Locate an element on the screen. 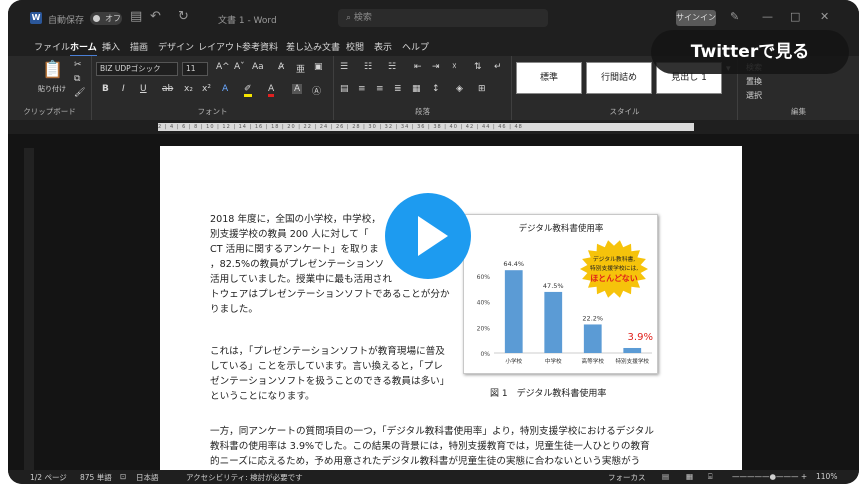 Image resolution: width=867 pixels, height=490 pixels. maximize-button: □ is located at coordinates (795, 16).